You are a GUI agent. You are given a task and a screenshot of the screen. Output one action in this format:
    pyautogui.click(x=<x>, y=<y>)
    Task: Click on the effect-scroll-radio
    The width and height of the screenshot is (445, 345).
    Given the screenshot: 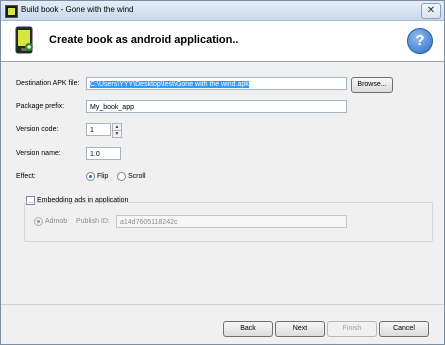 What is the action you would take?
    pyautogui.click(x=121, y=176)
    